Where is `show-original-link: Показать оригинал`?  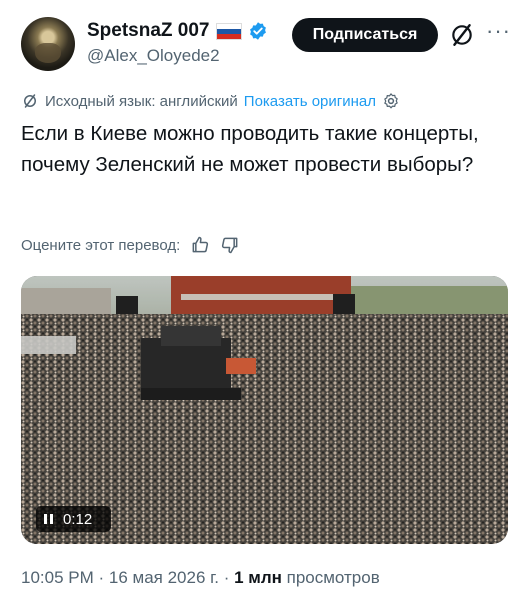
show-original-link: Показать оригинал is located at coordinates (310, 101).